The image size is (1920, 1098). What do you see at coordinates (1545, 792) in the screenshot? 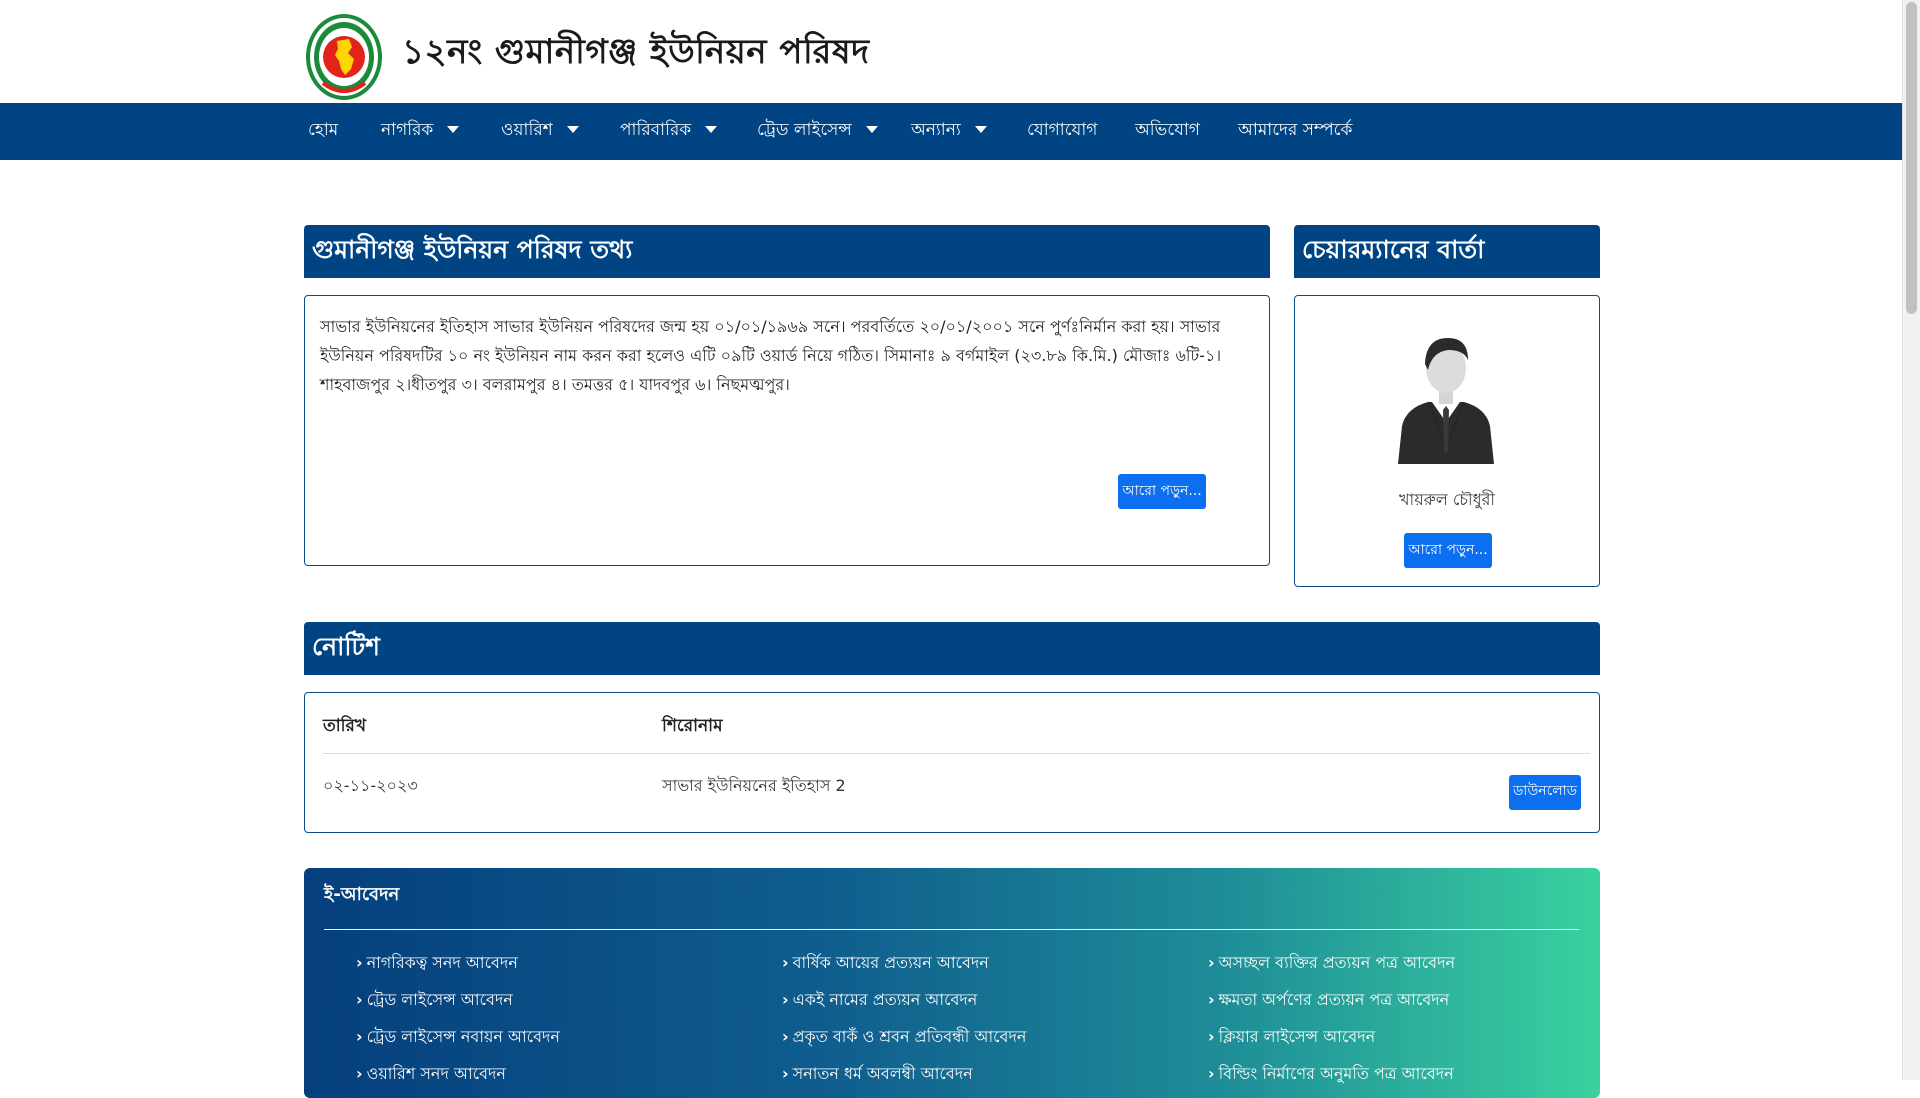
I see `download-button: ডাউনলোড` at bounding box center [1545, 792].